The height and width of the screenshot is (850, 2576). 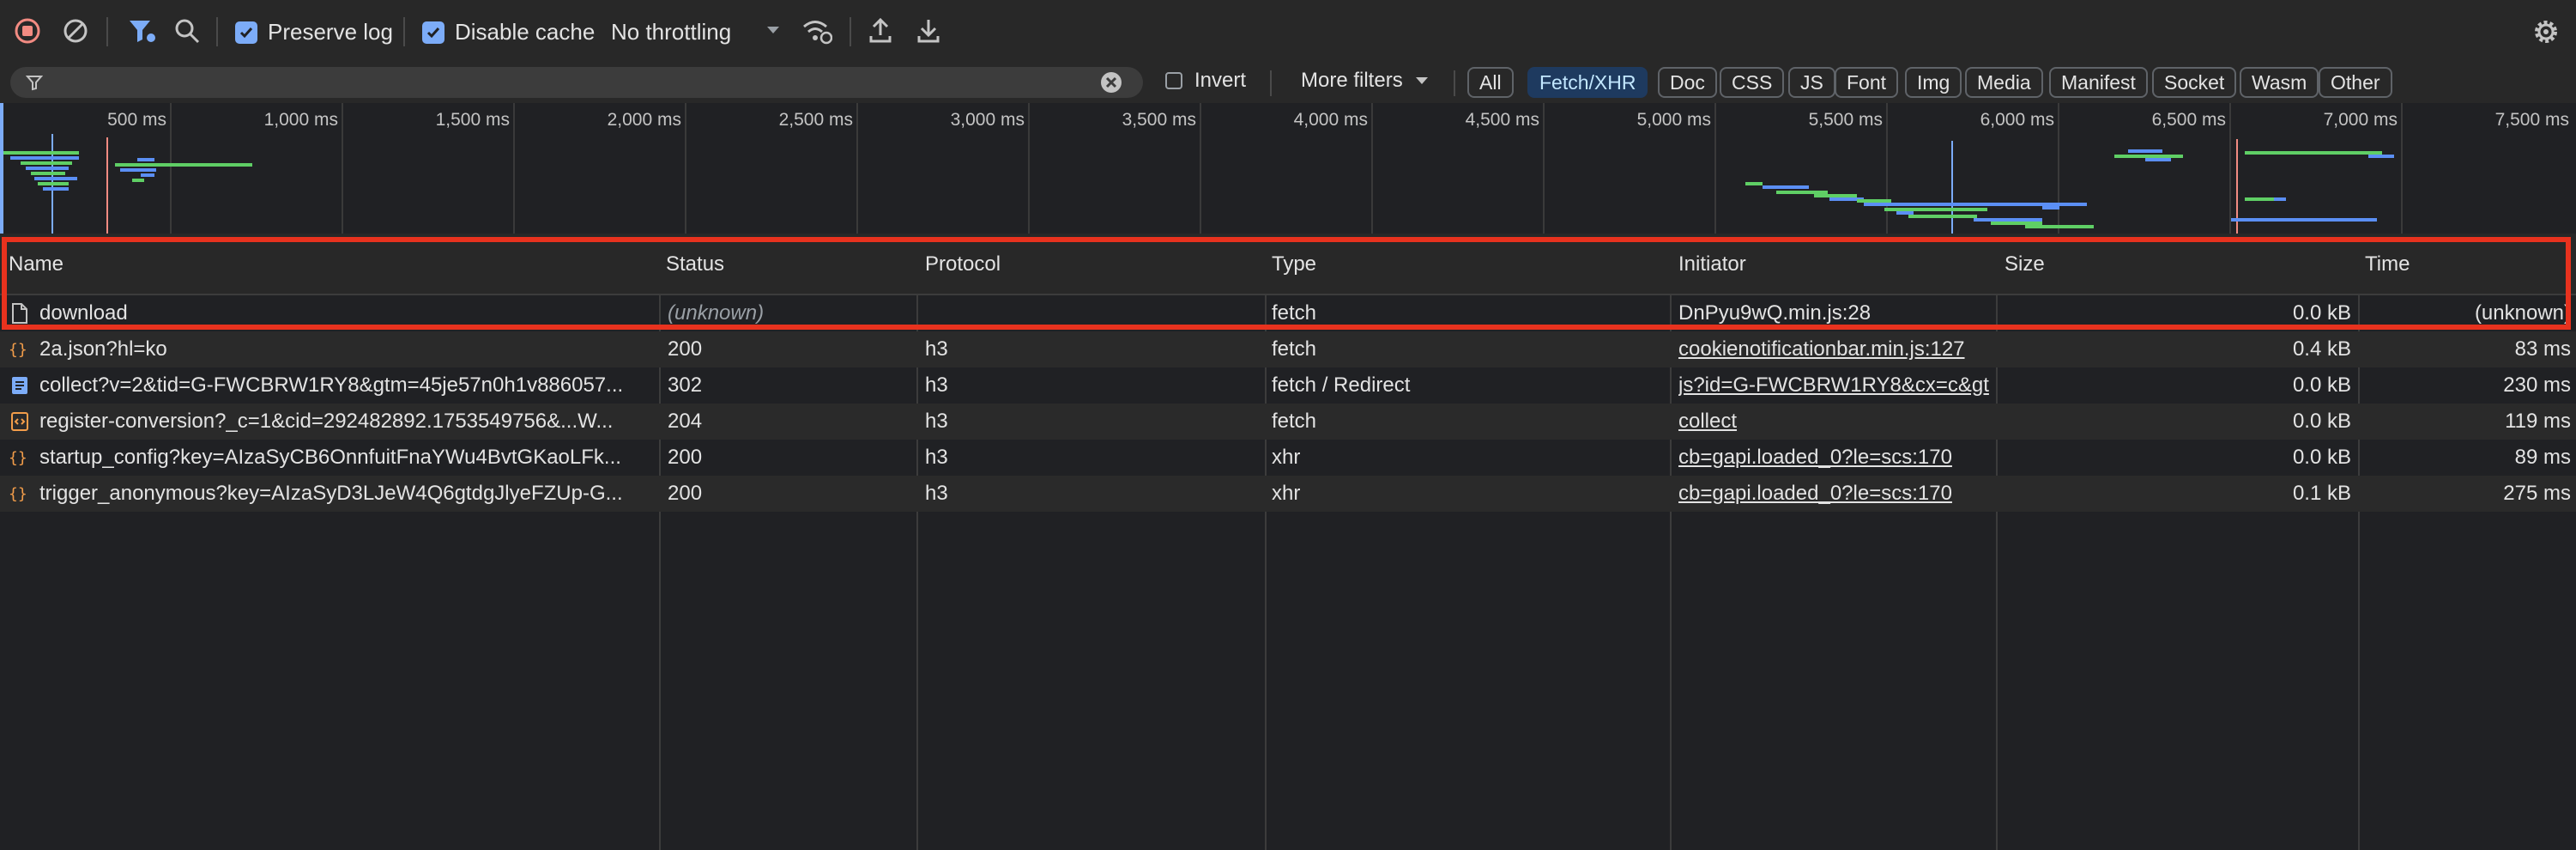 What do you see at coordinates (141, 31) in the screenshot?
I see `filter-icon` at bounding box center [141, 31].